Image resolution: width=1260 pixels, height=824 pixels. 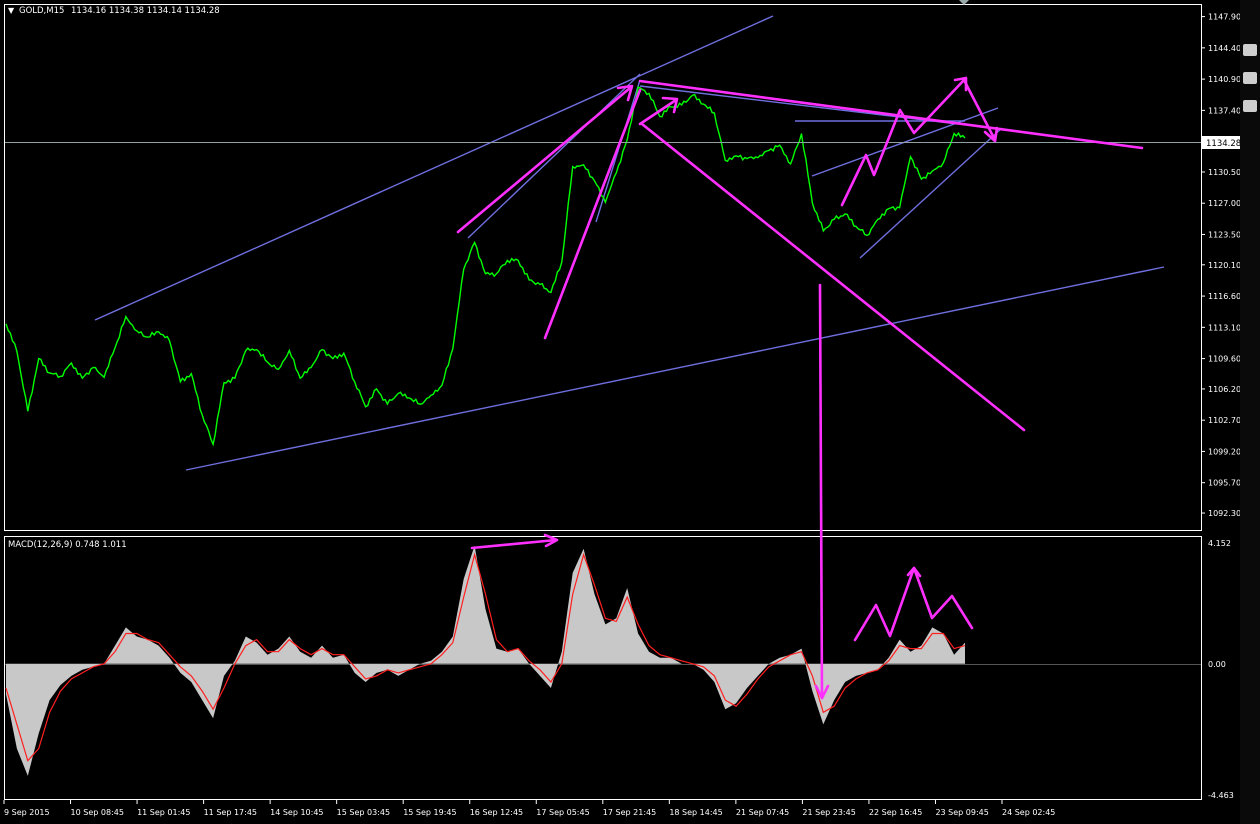 I want to click on chart-dropdown-icon: ▼, so click(x=11, y=10).